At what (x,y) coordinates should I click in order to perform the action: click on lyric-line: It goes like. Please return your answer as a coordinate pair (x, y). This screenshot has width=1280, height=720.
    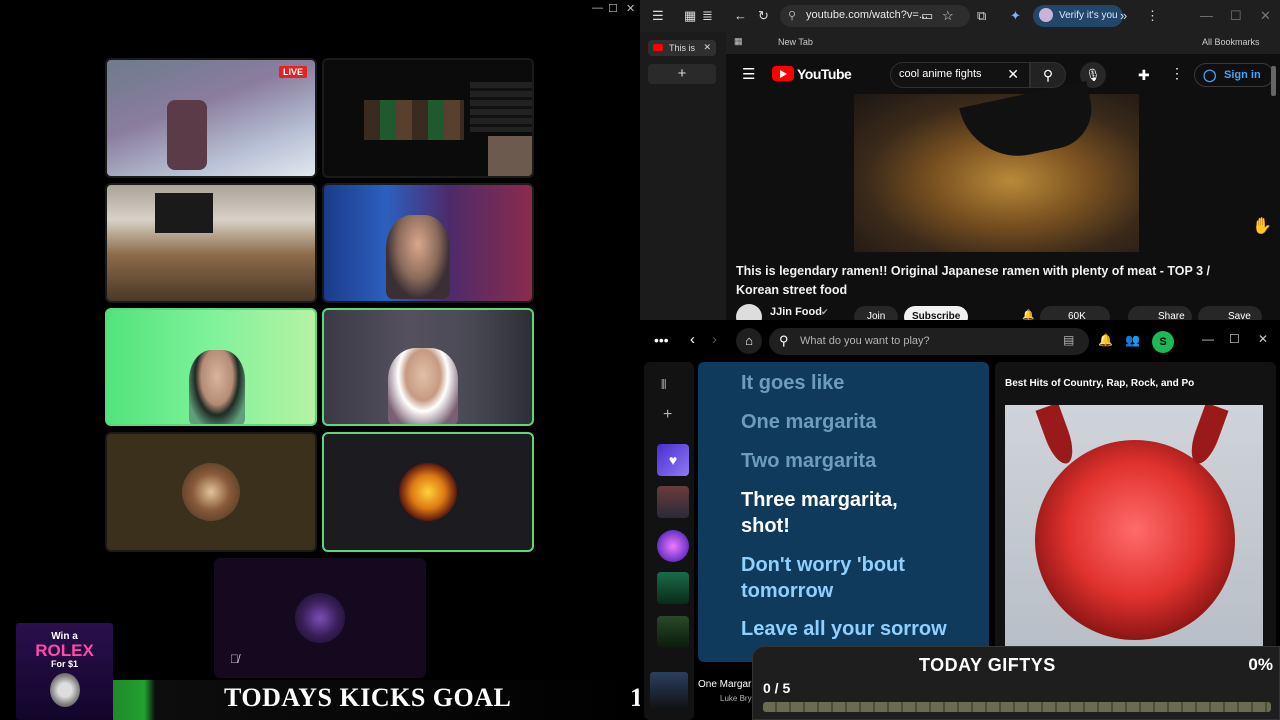
    Looking at the image, I should click on (861, 383).